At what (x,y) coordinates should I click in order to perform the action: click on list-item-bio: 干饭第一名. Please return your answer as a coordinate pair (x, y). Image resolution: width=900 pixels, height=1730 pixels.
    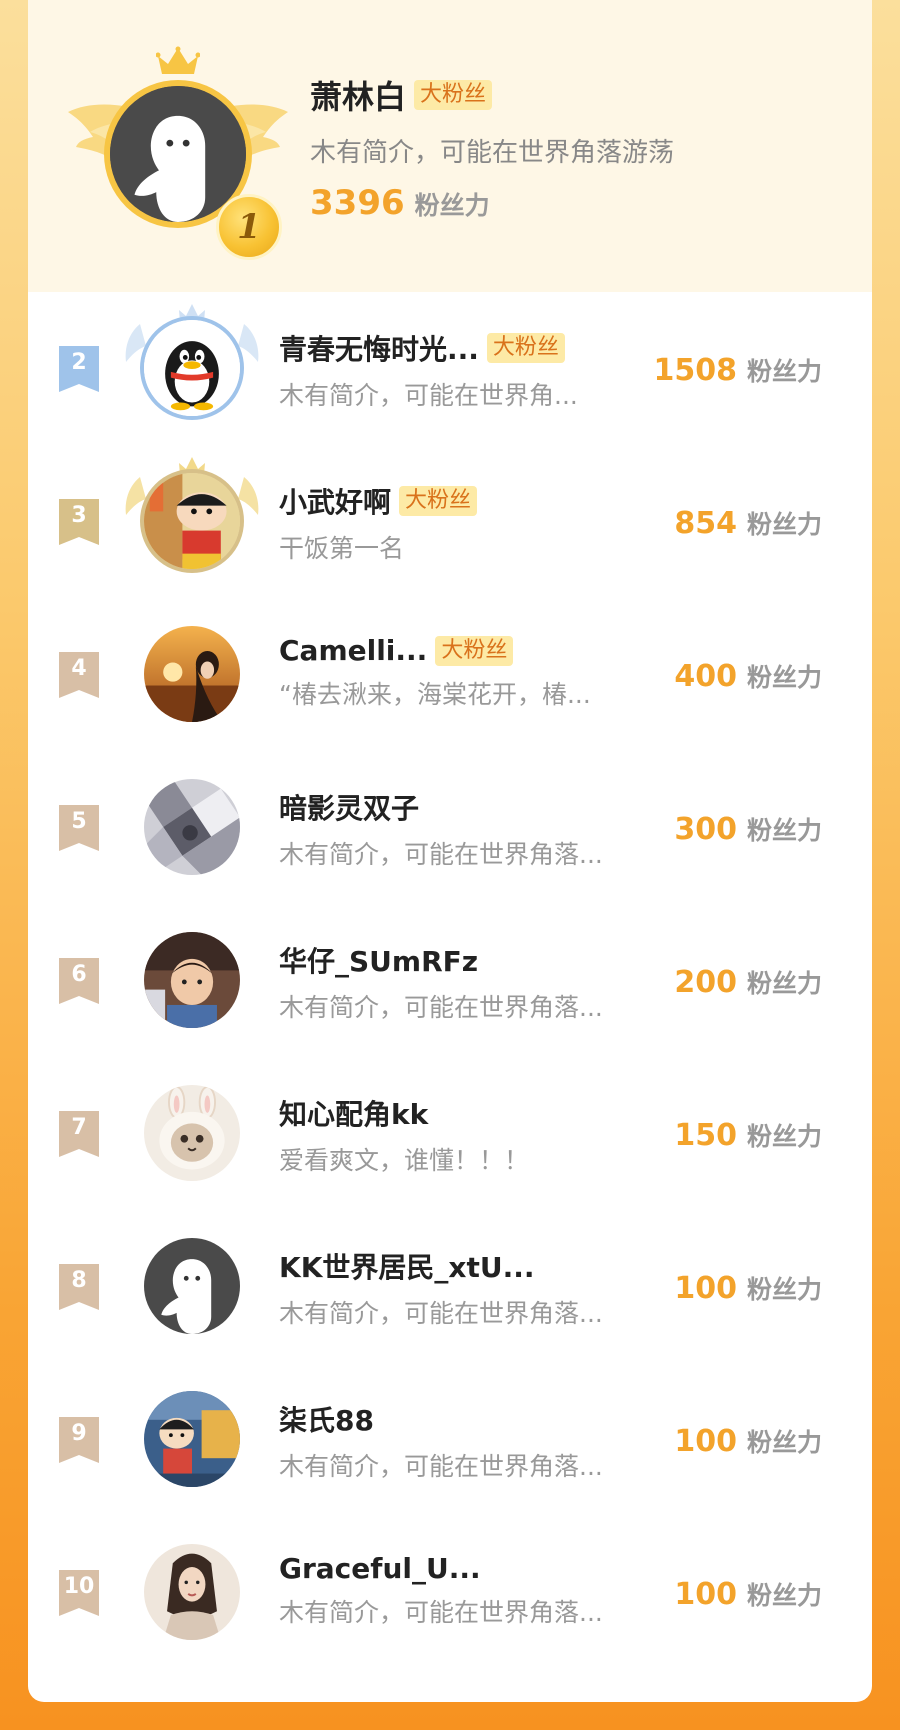
    Looking at the image, I should click on (342, 548).